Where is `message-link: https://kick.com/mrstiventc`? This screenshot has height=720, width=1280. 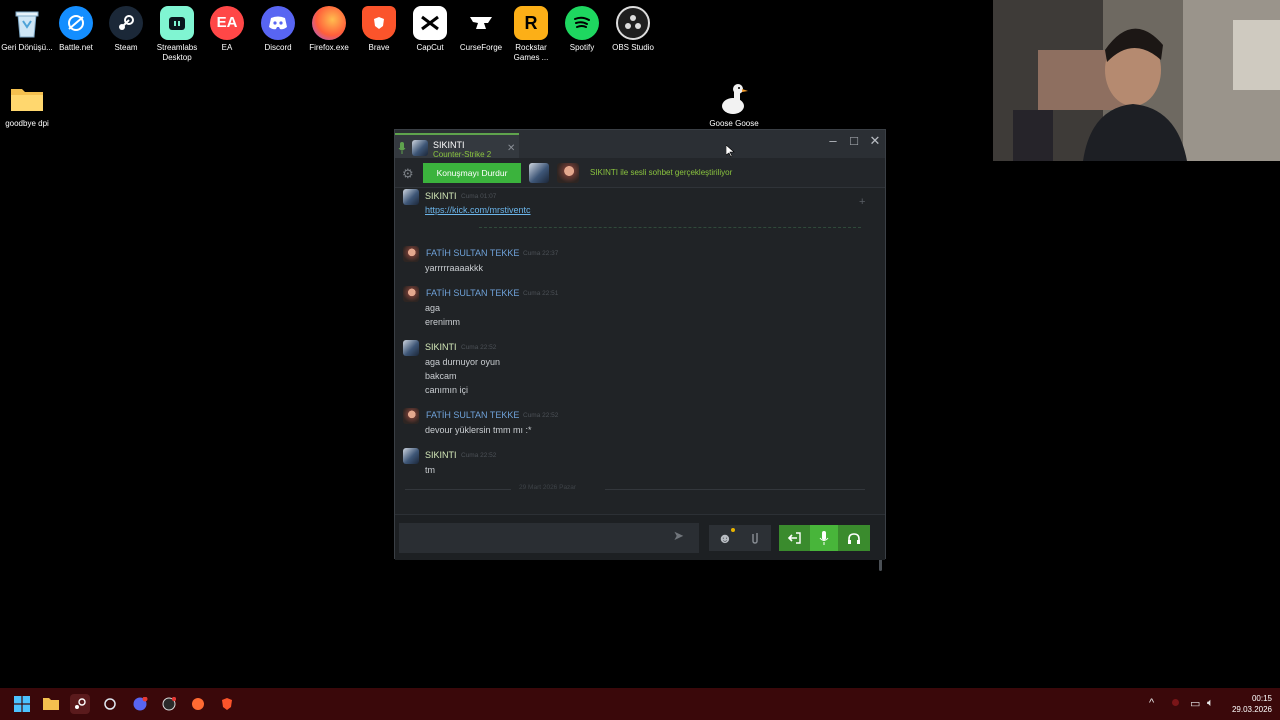 message-link: https://kick.com/mrstiventc is located at coordinates (478, 210).